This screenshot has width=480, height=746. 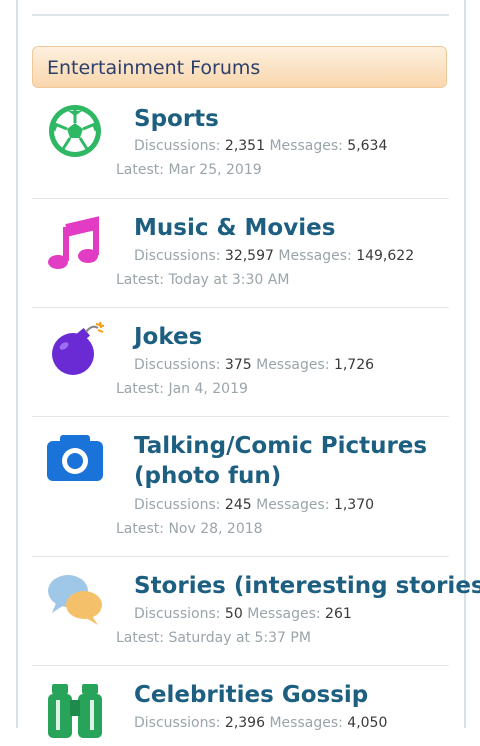 I want to click on category-header: Entertainment Forums, so click(x=239, y=67).